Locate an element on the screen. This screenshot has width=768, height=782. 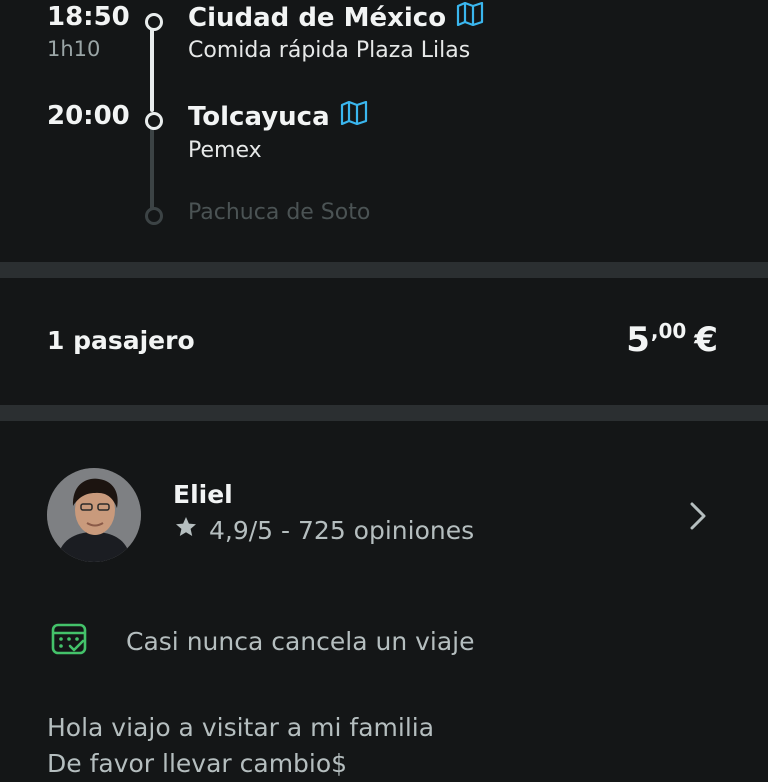
rating-text: 4,9/5 - 725 opiniones is located at coordinates (342, 530).